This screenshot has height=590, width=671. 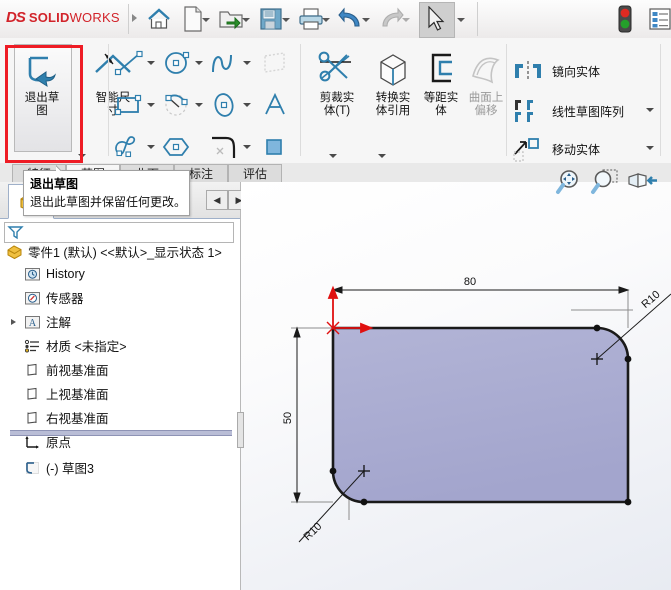 I want to click on circle-chevron-down-icon, so click(x=199, y=63).